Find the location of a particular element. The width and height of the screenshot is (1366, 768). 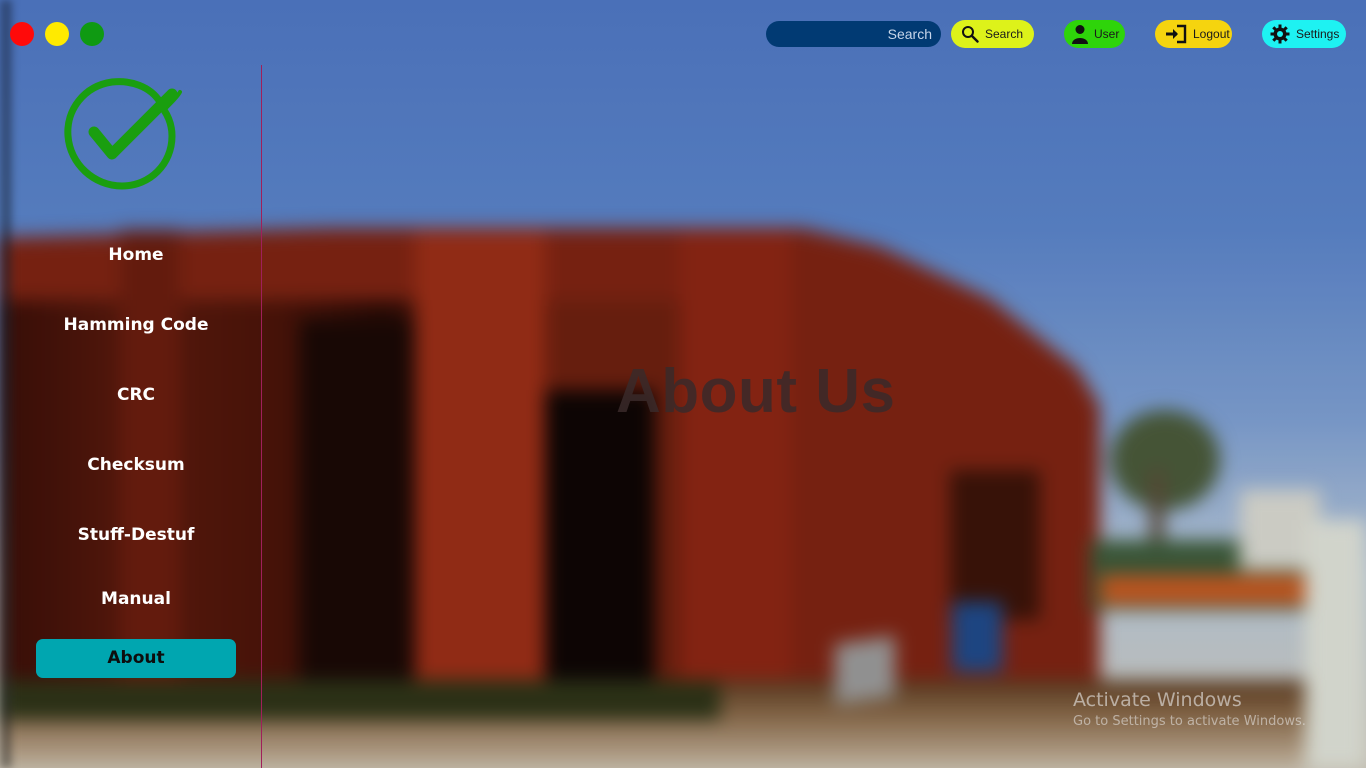

sidebar-item-about: About is located at coordinates (136, 658).